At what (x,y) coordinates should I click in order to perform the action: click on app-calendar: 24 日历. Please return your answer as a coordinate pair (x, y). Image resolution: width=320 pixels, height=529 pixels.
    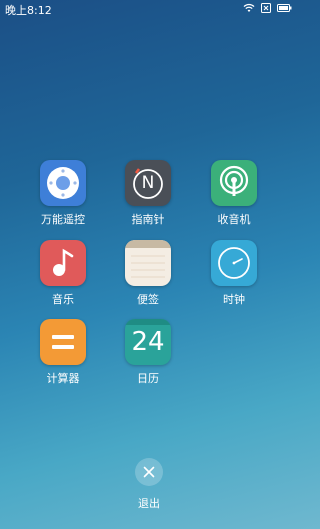
    Looking at the image, I should click on (148, 352).